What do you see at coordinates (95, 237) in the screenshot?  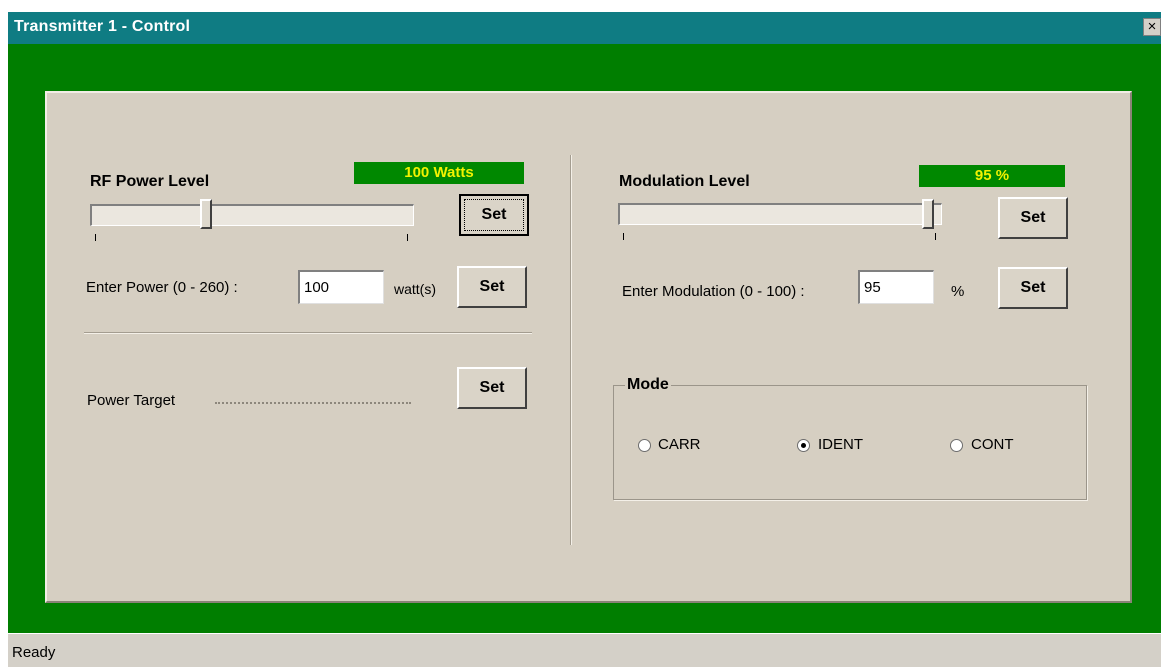 I see `rf-slider-tick-min` at bounding box center [95, 237].